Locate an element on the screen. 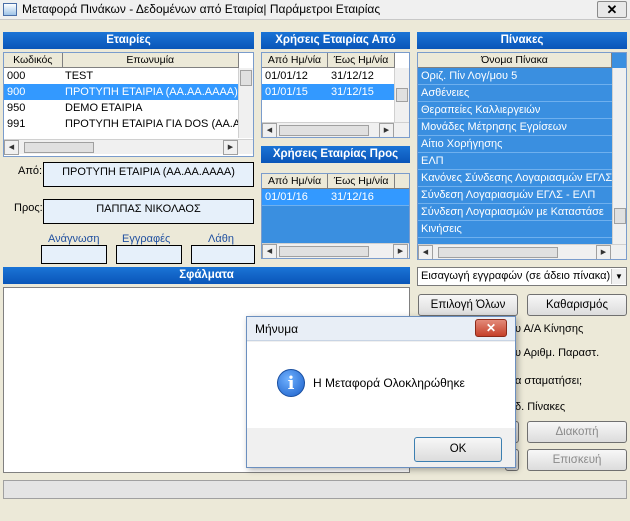 Image resolution: width=630 pixels, height=521 pixels. table-row: Κανόνες Σύνδεσης Λογαριασμών ΕΓΛΣ is located at coordinates (522, 178).